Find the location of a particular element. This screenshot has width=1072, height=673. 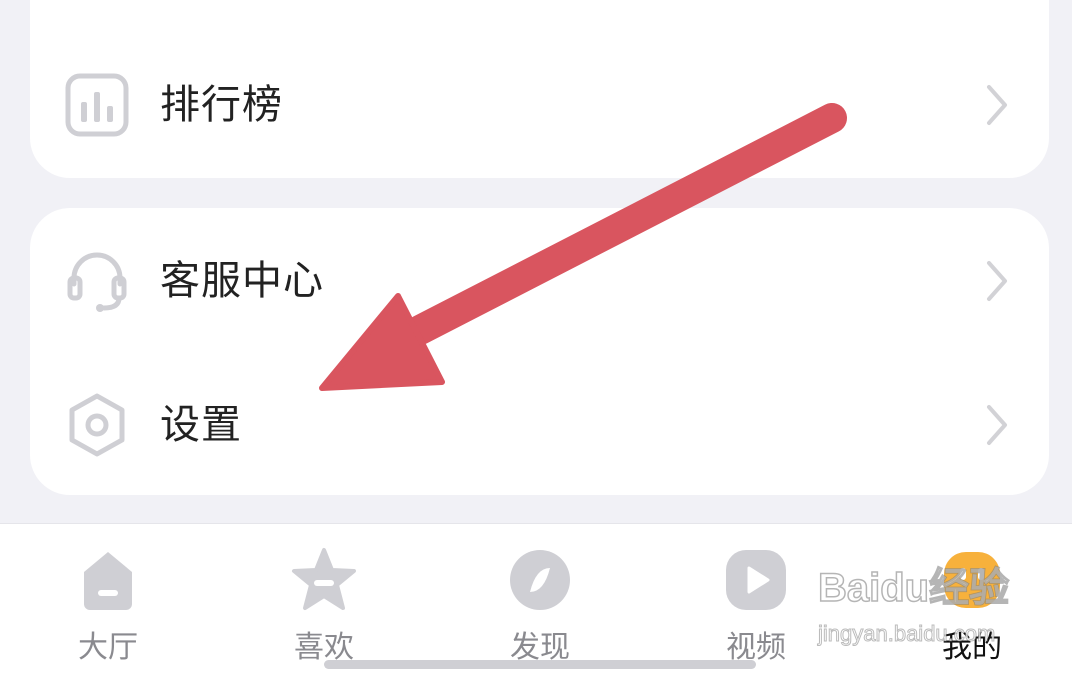

baidu-jingyan-watermark: Baidu经验 jingyan.baidu.com is located at coordinates (917, 605).